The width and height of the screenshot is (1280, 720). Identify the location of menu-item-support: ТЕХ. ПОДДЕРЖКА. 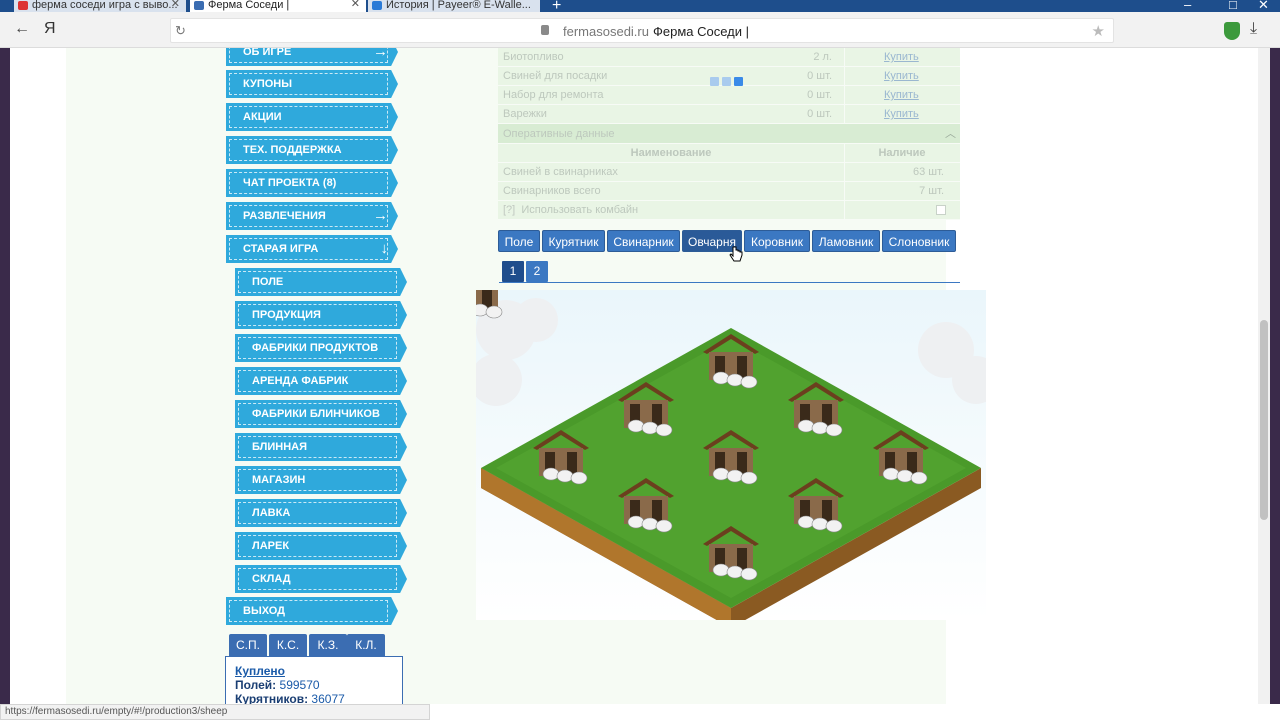
(312, 150).